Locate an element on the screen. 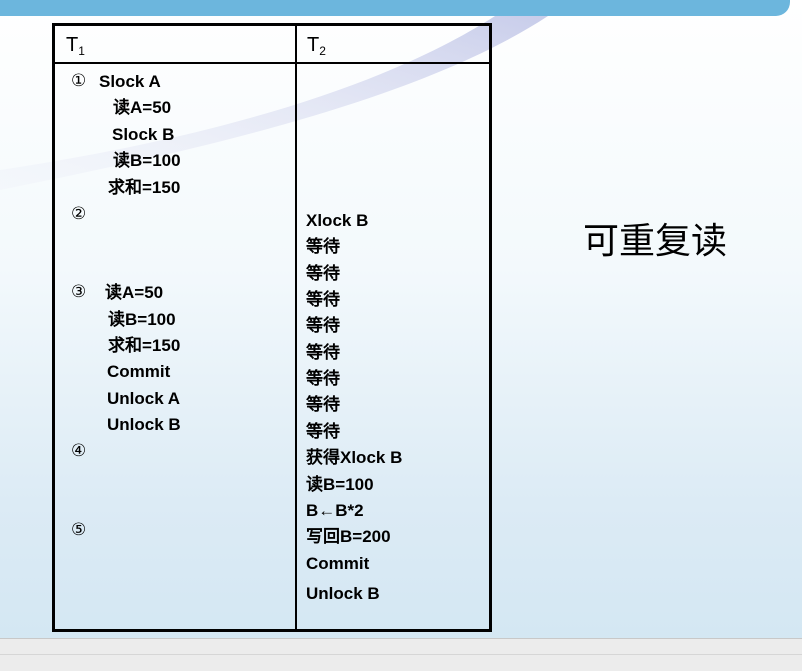  step-marker-1: ① is located at coordinates (79, 81).